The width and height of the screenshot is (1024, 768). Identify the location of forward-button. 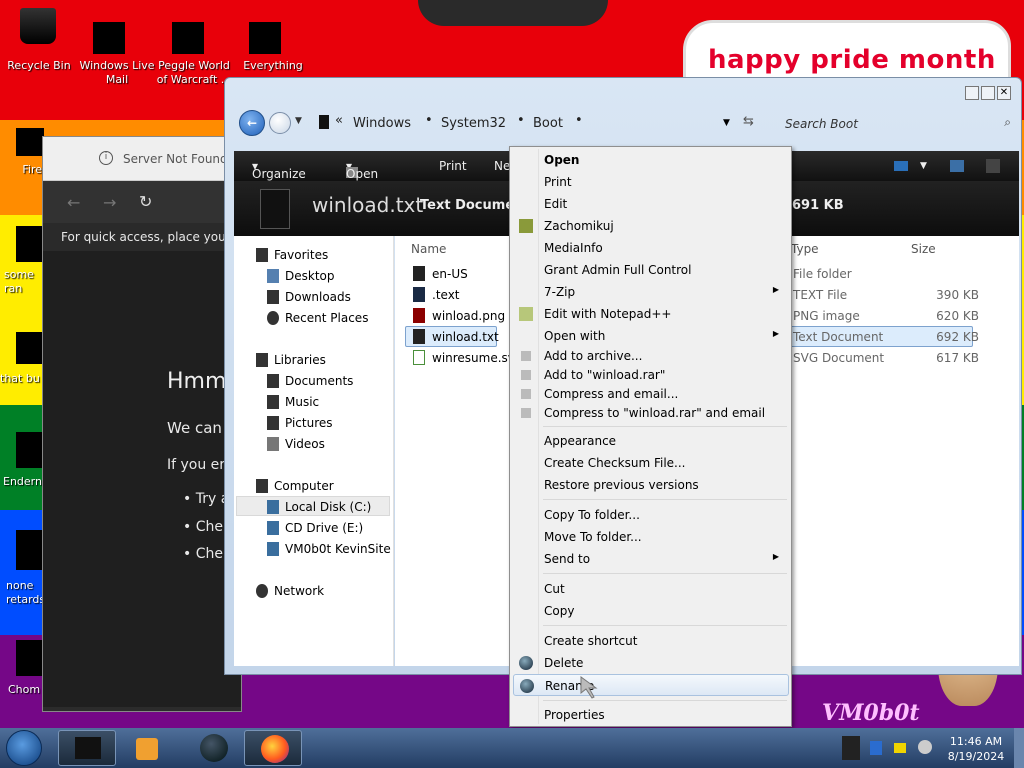
(280, 123).